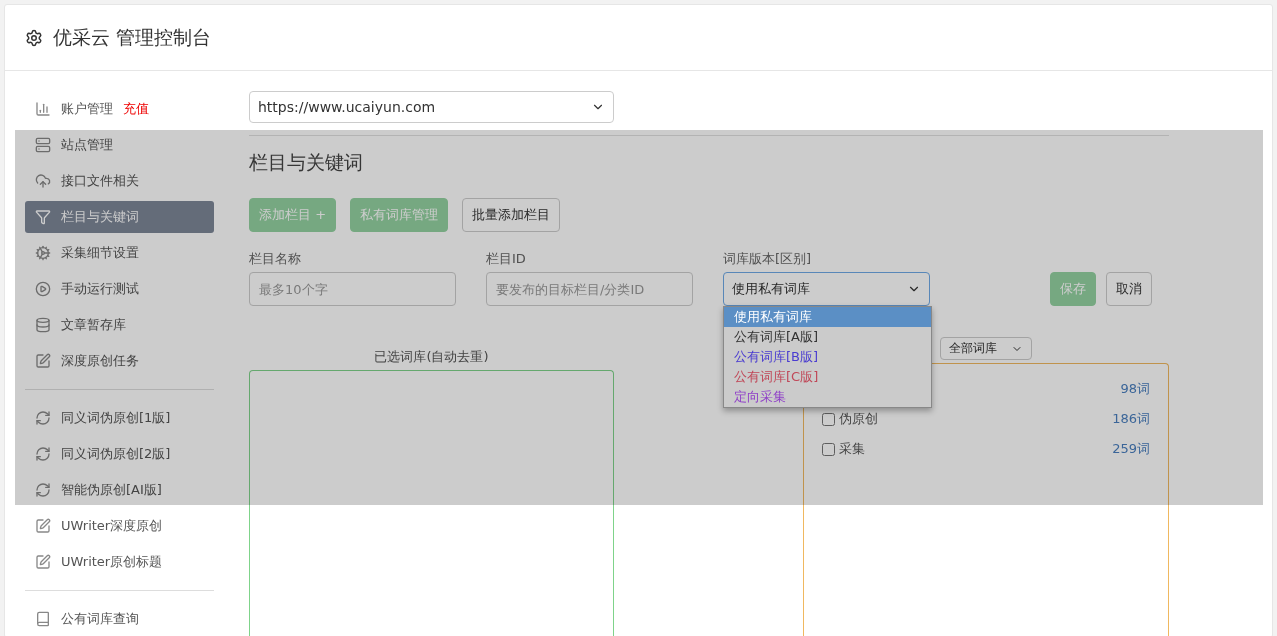 The image size is (1277, 636). I want to click on library-filter-select: 全部词库, so click(986, 348).